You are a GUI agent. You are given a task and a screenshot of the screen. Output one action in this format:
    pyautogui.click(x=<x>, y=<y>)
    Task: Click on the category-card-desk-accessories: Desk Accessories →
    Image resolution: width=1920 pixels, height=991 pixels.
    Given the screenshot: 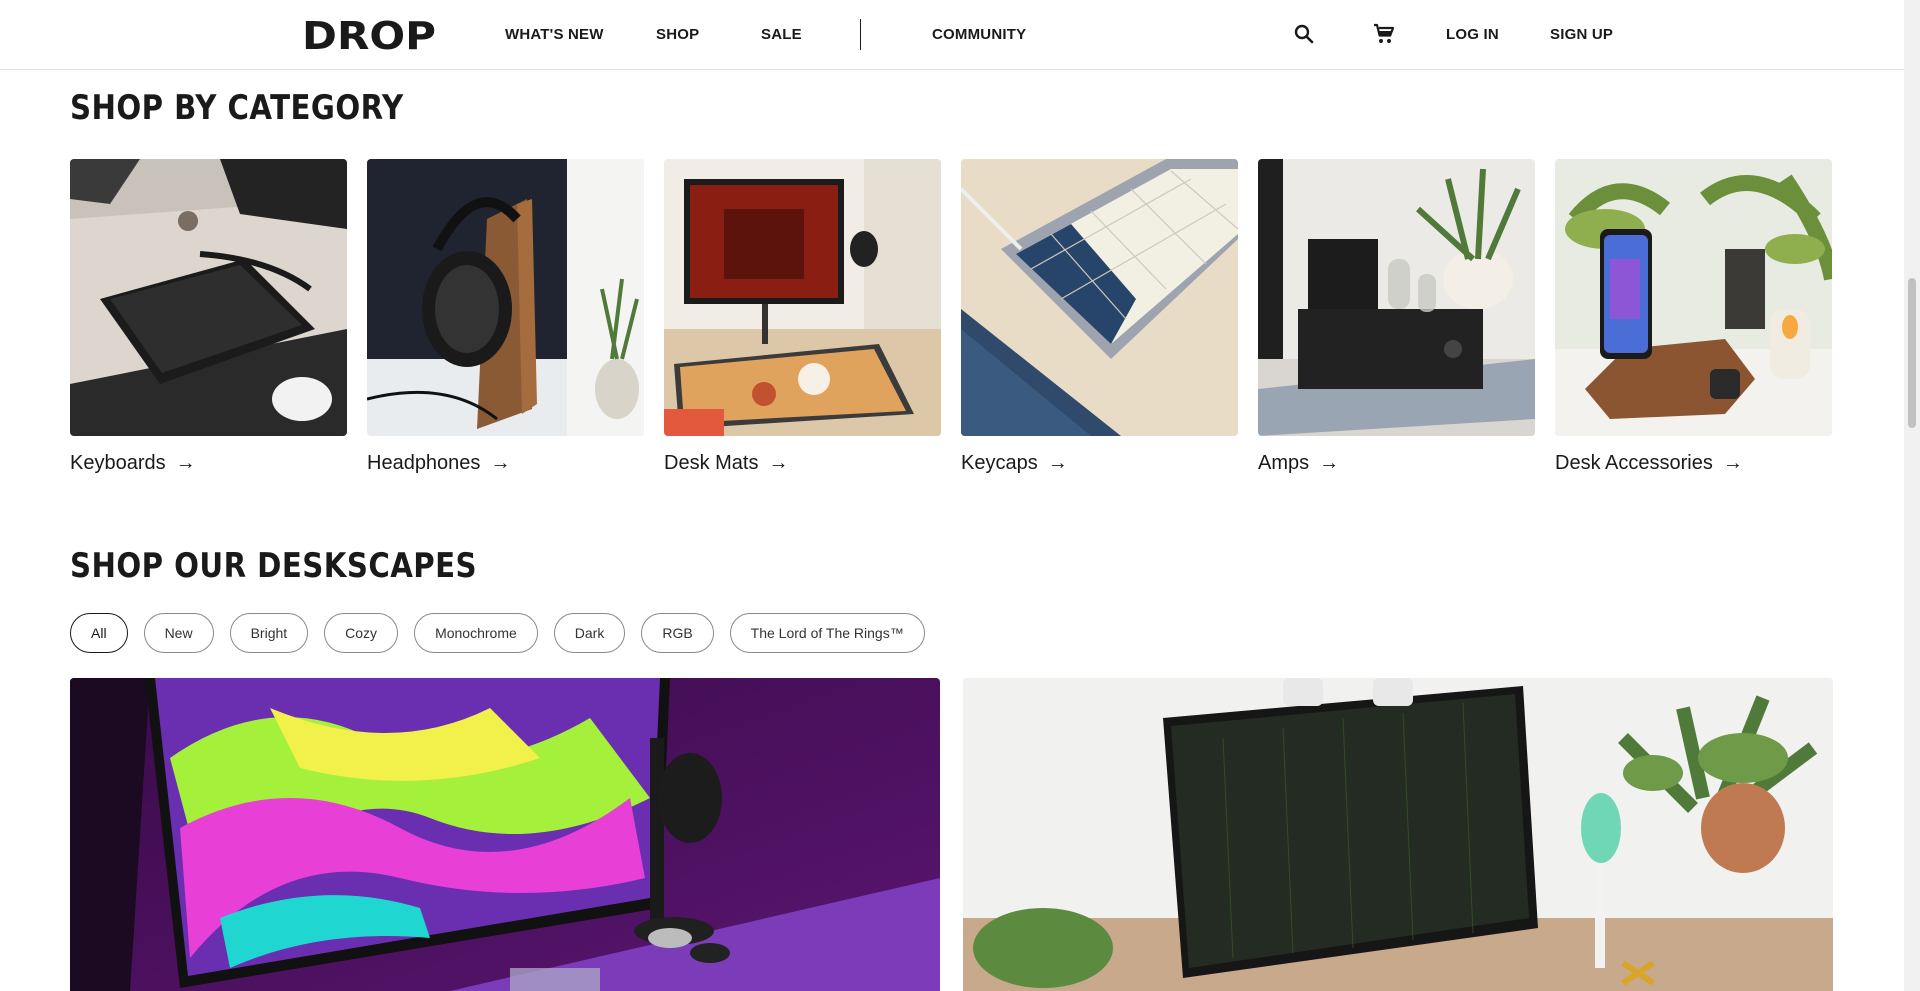 What is the action you would take?
    pyautogui.click(x=1693, y=317)
    